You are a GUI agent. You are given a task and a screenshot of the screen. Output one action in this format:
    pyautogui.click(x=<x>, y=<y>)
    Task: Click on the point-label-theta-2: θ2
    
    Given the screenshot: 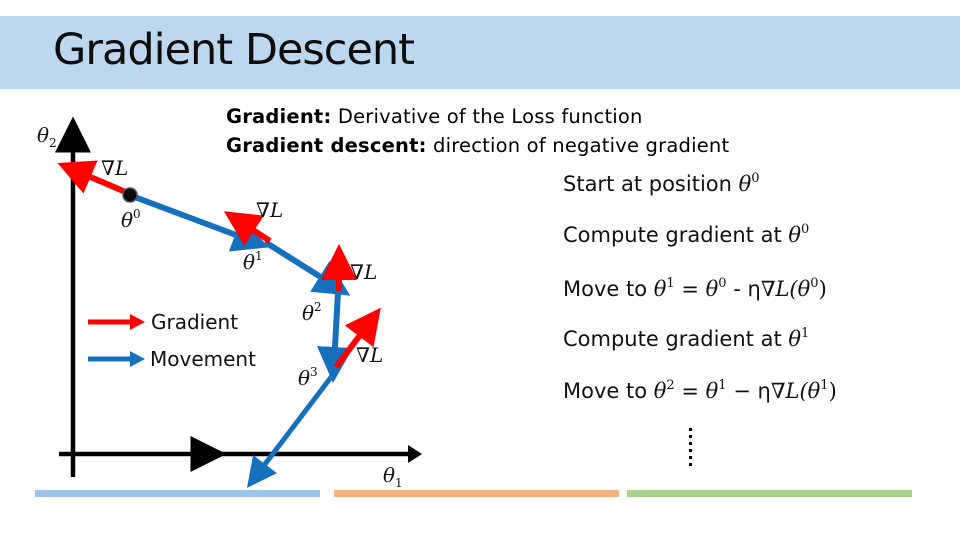 What is the action you would take?
    pyautogui.click(x=312, y=312)
    